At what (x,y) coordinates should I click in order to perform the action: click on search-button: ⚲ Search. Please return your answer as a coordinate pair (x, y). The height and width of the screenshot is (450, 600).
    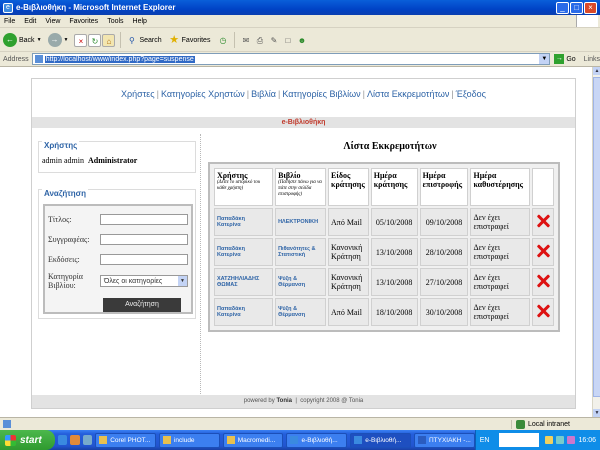
    Looking at the image, I should click on (143, 40).